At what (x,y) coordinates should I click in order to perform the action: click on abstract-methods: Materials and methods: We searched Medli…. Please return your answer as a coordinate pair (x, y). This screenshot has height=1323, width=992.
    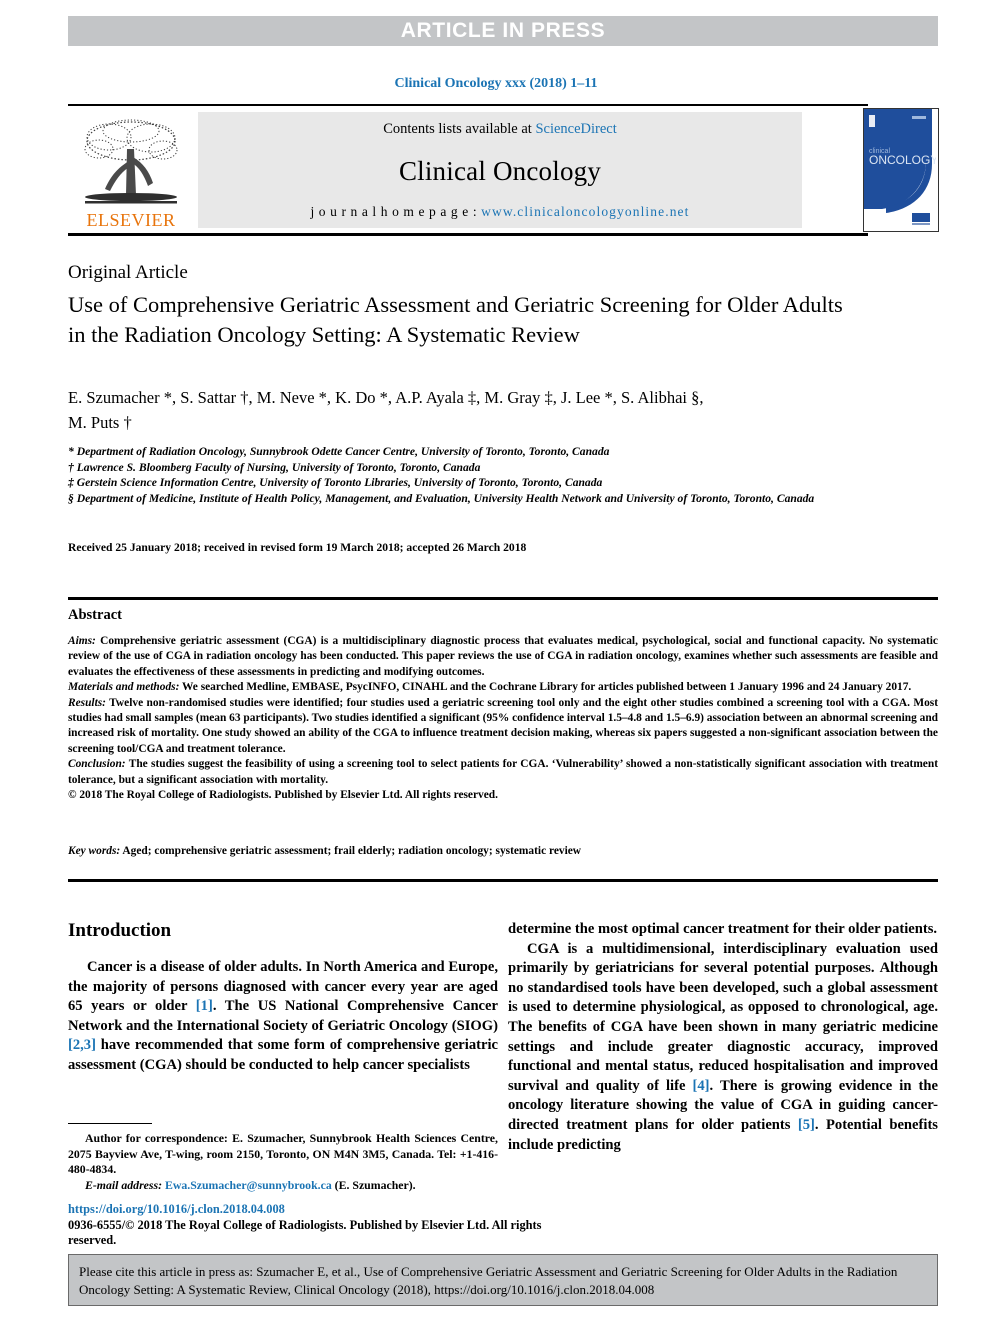
    Looking at the image, I should click on (503, 687).